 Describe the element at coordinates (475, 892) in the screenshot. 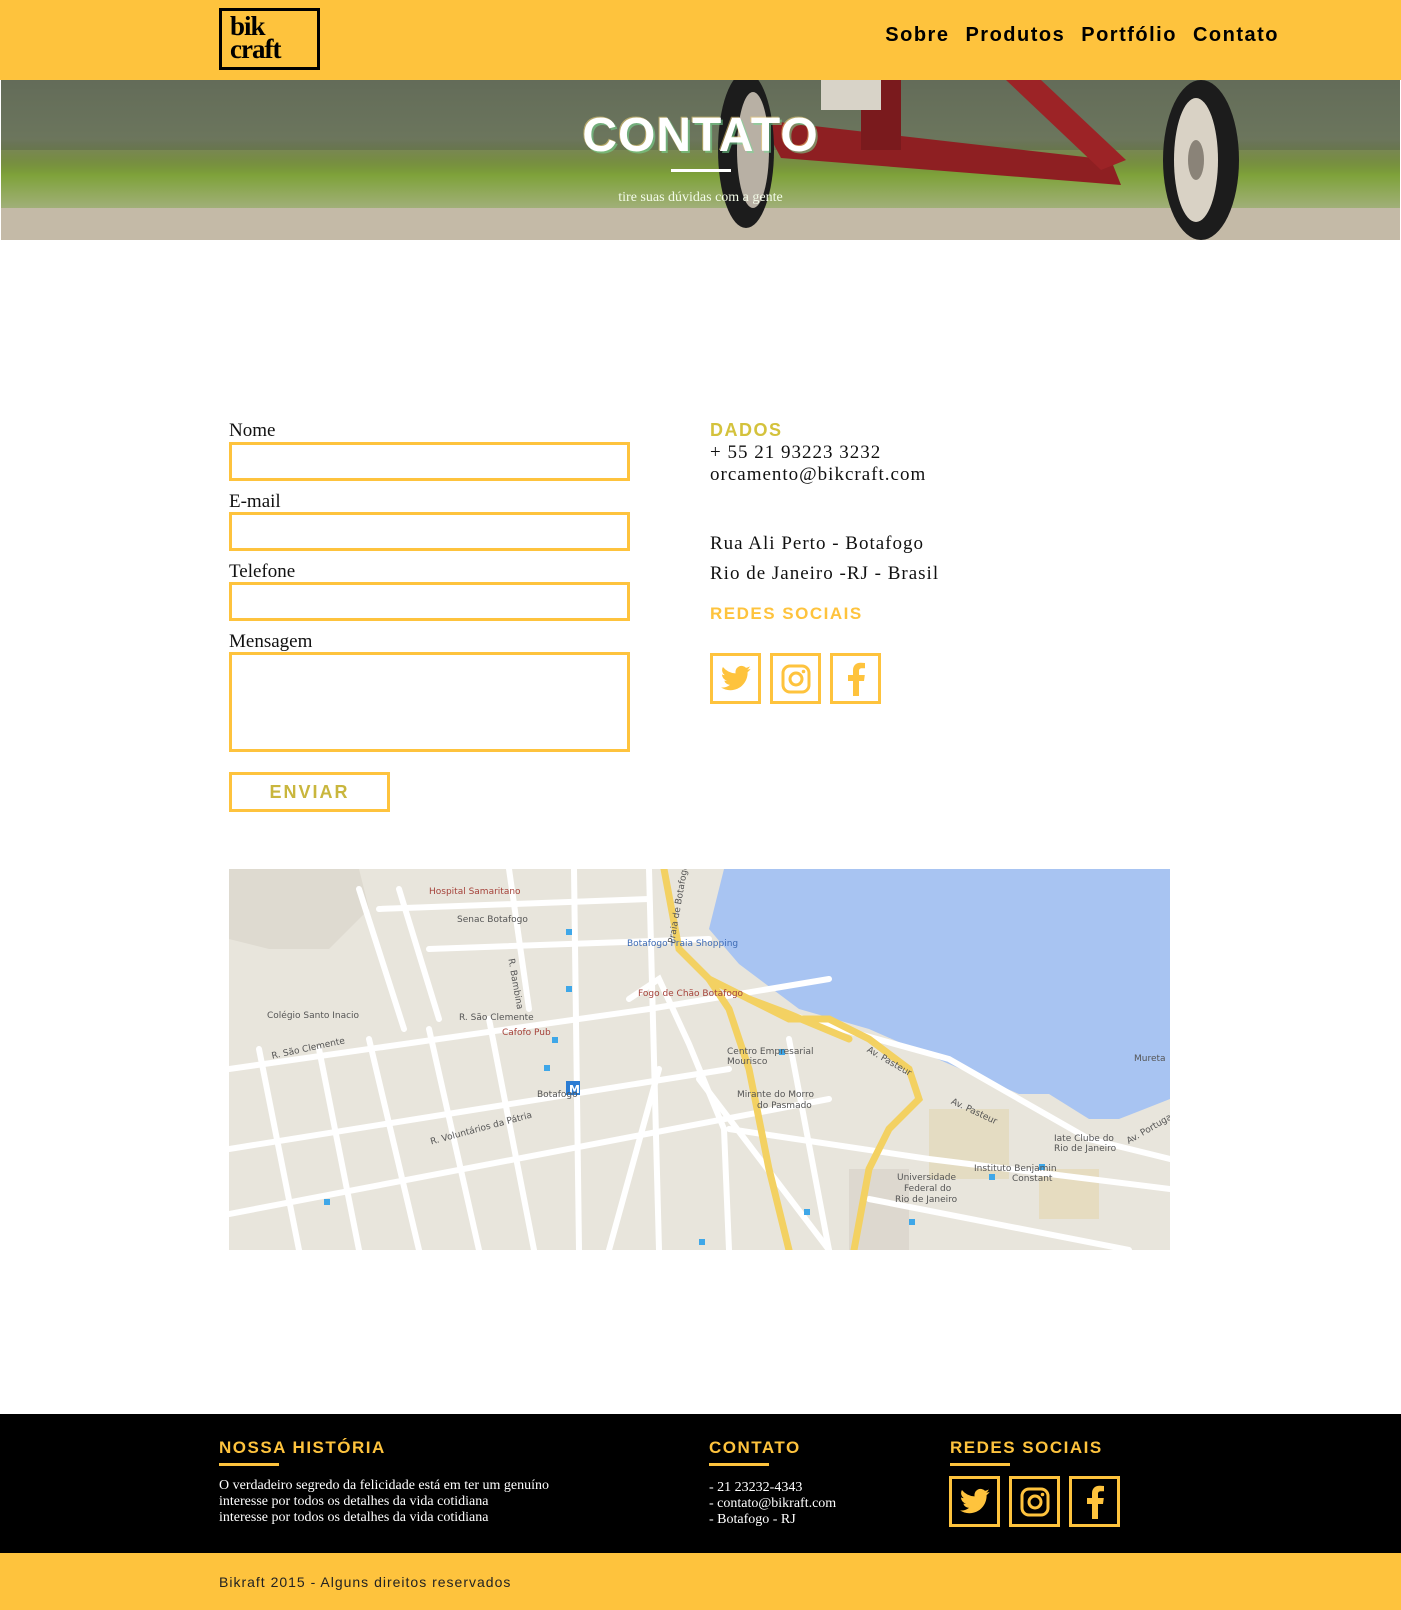

I see `map-label-hospital: Hospital Samaritano` at that location.